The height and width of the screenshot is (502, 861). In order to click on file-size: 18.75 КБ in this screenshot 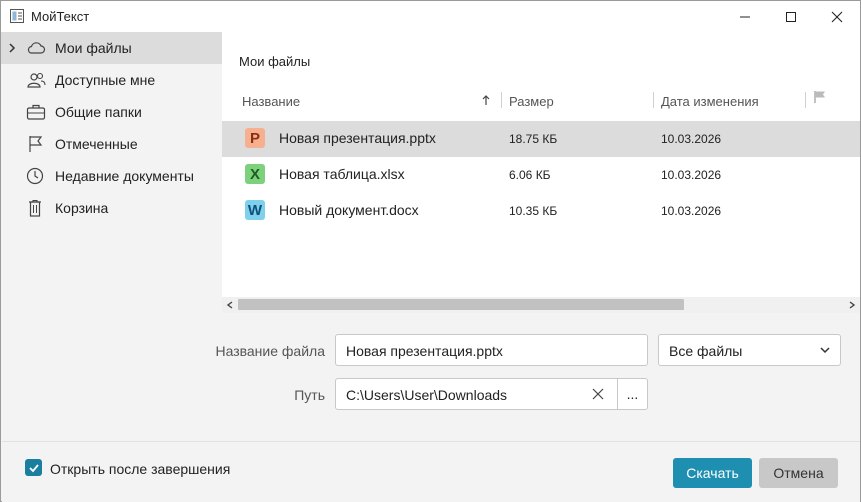, I will do `click(533, 139)`.